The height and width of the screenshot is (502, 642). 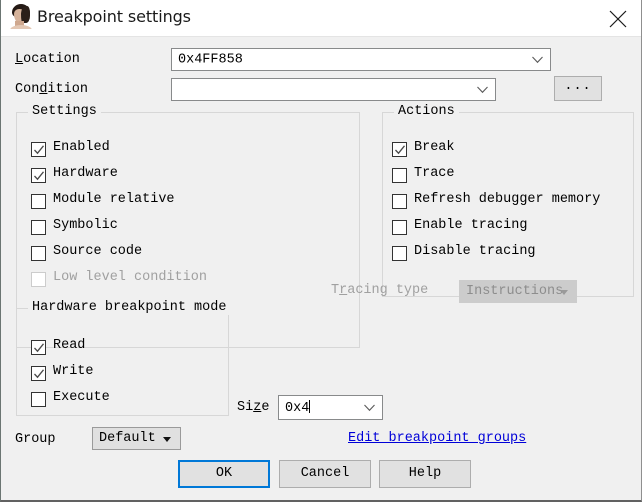 What do you see at coordinates (361, 59) in the screenshot?
I see `location-combobox: 0x4FF858` at bounding box center [361, 59].